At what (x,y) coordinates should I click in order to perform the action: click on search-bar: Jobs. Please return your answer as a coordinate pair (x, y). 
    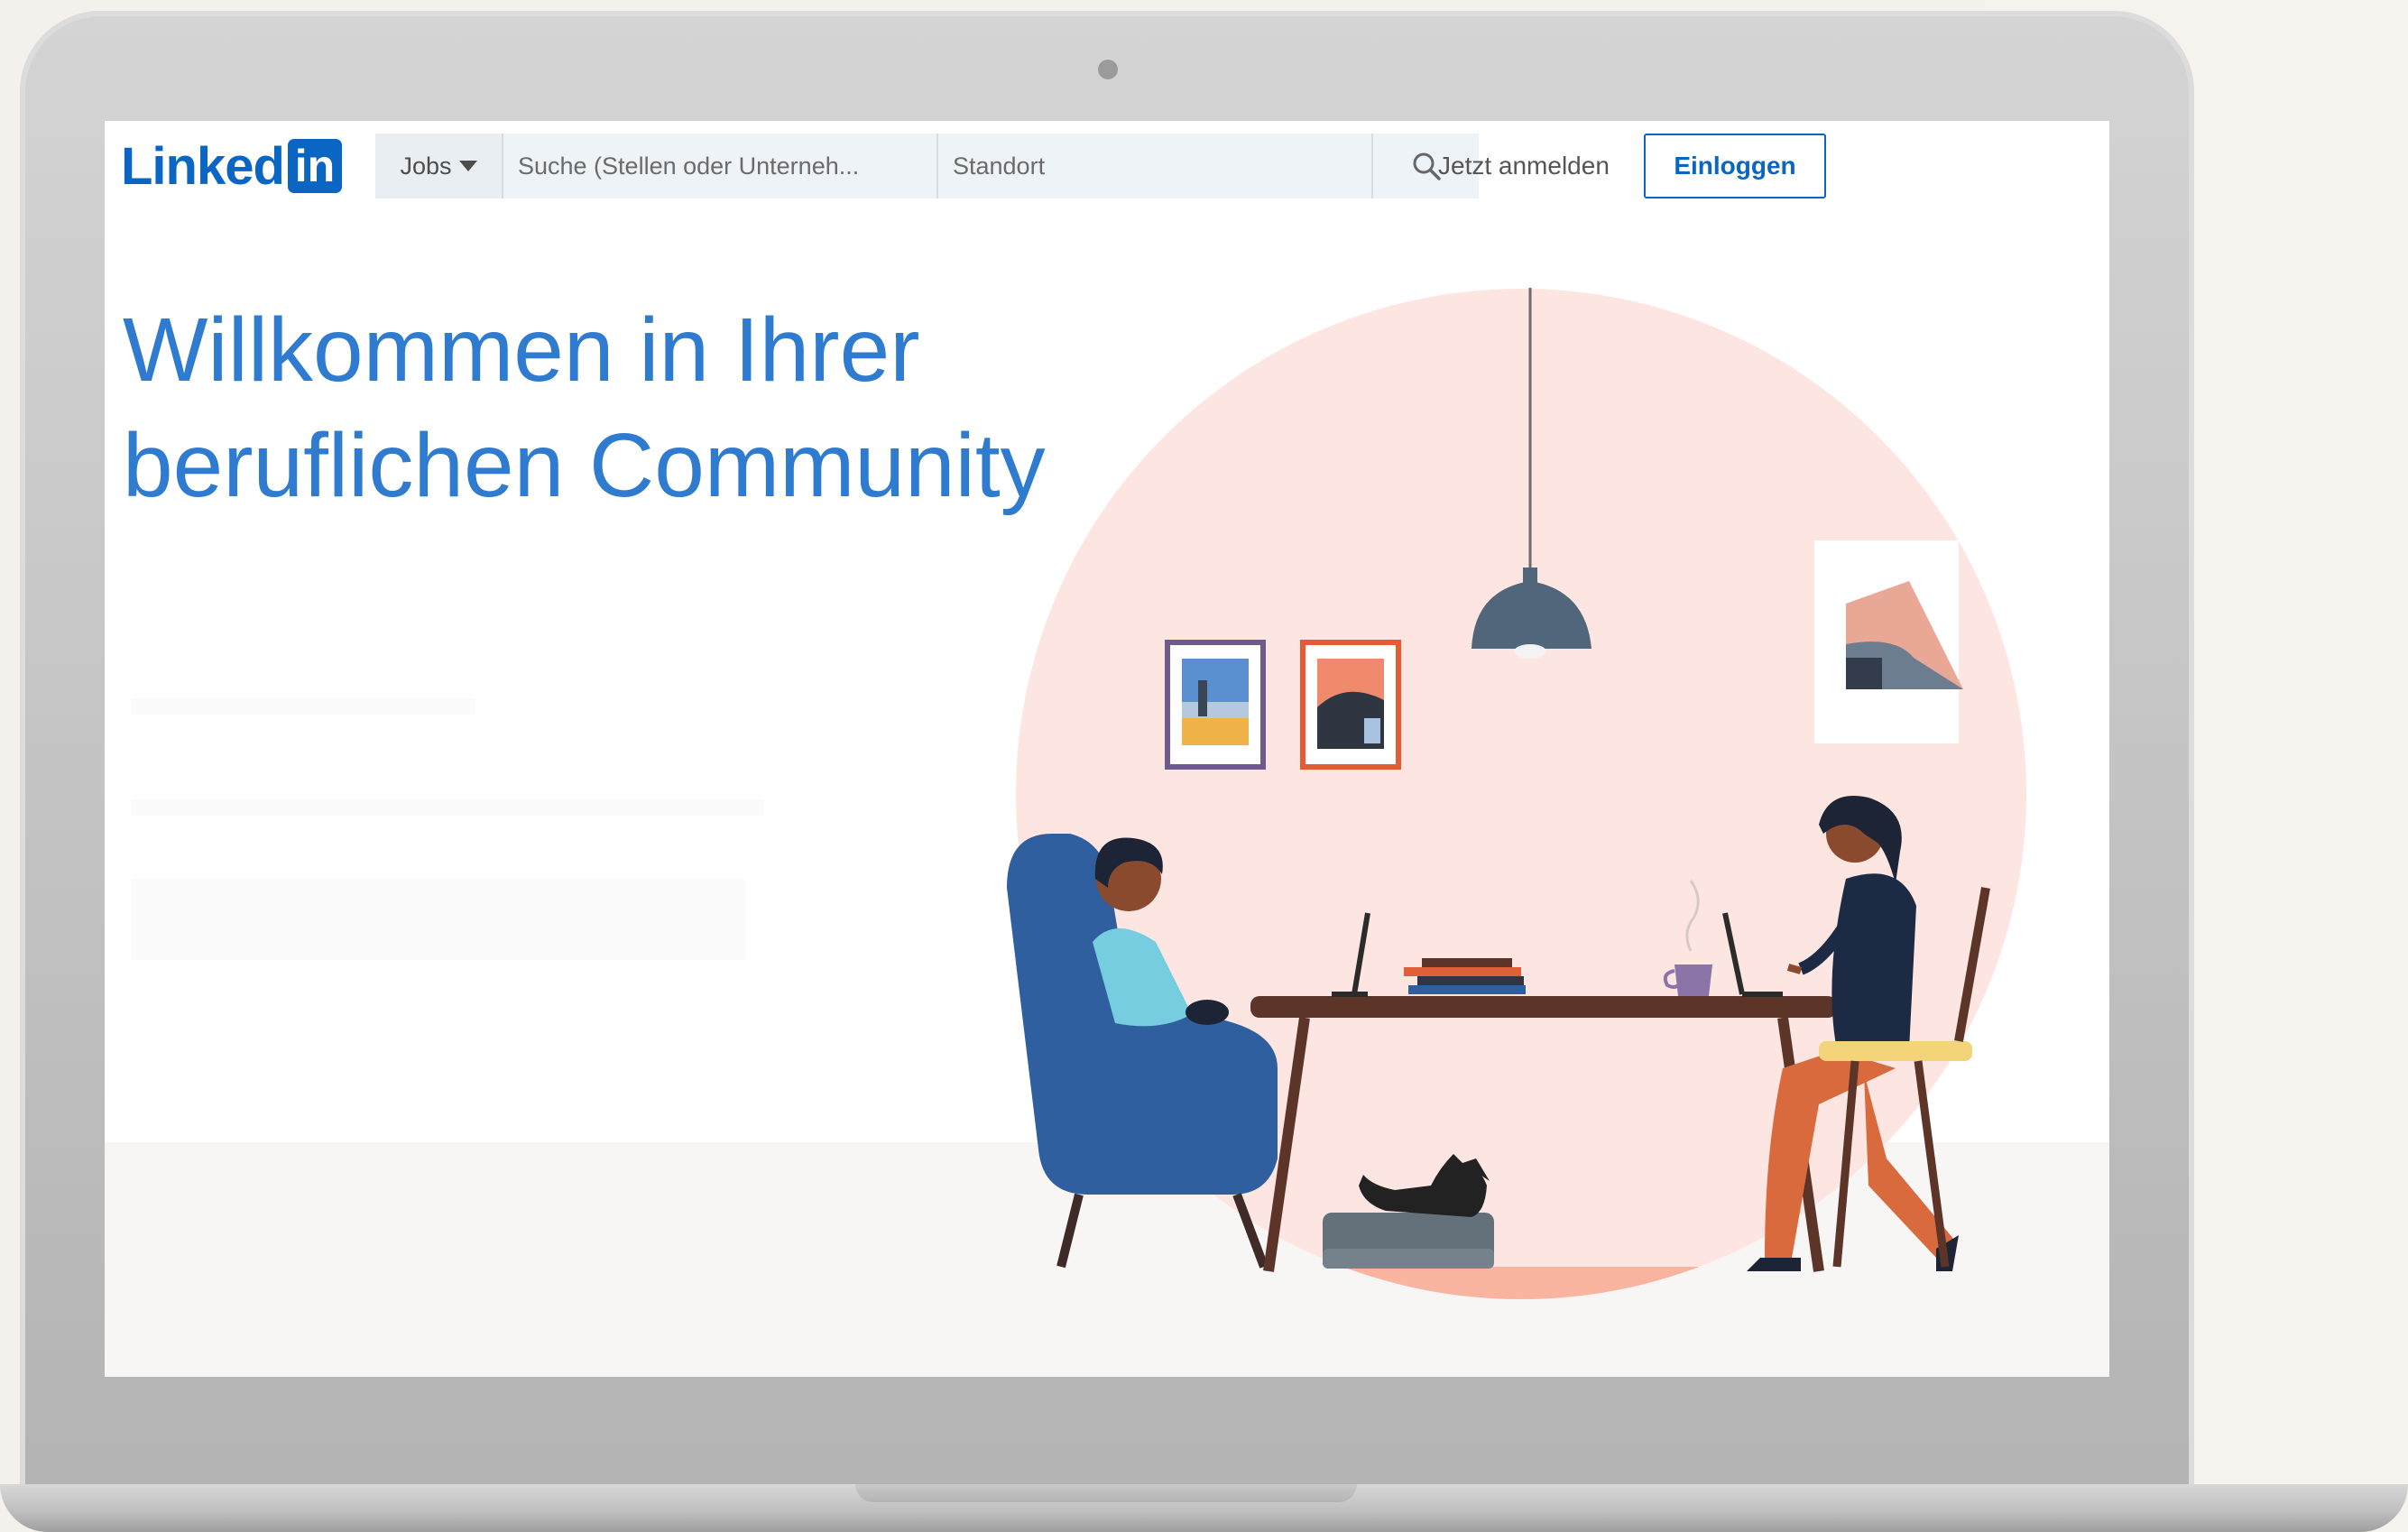
    Looking at the image, I should click on (927, 166).